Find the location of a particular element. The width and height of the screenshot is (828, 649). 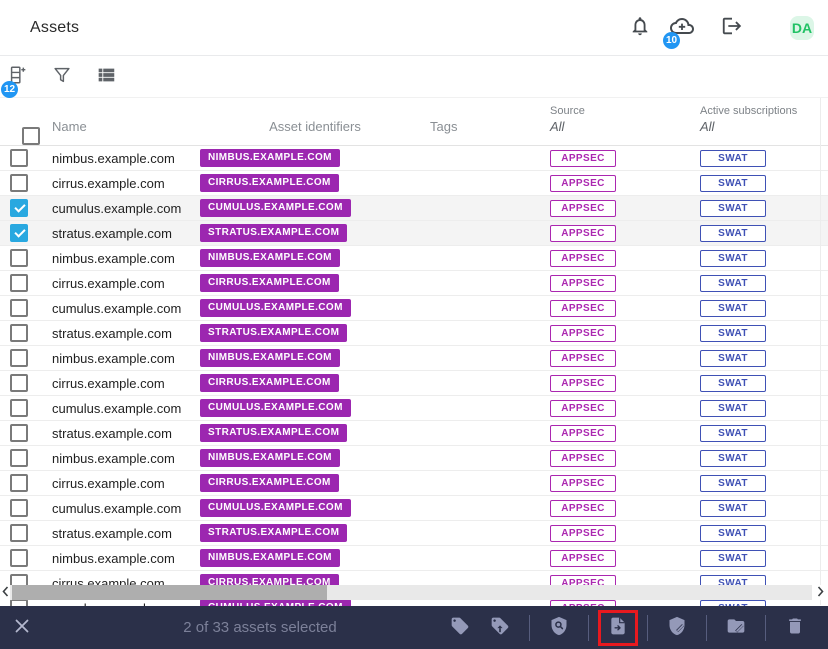

add-tags-button is located at coordinates (460, 628).